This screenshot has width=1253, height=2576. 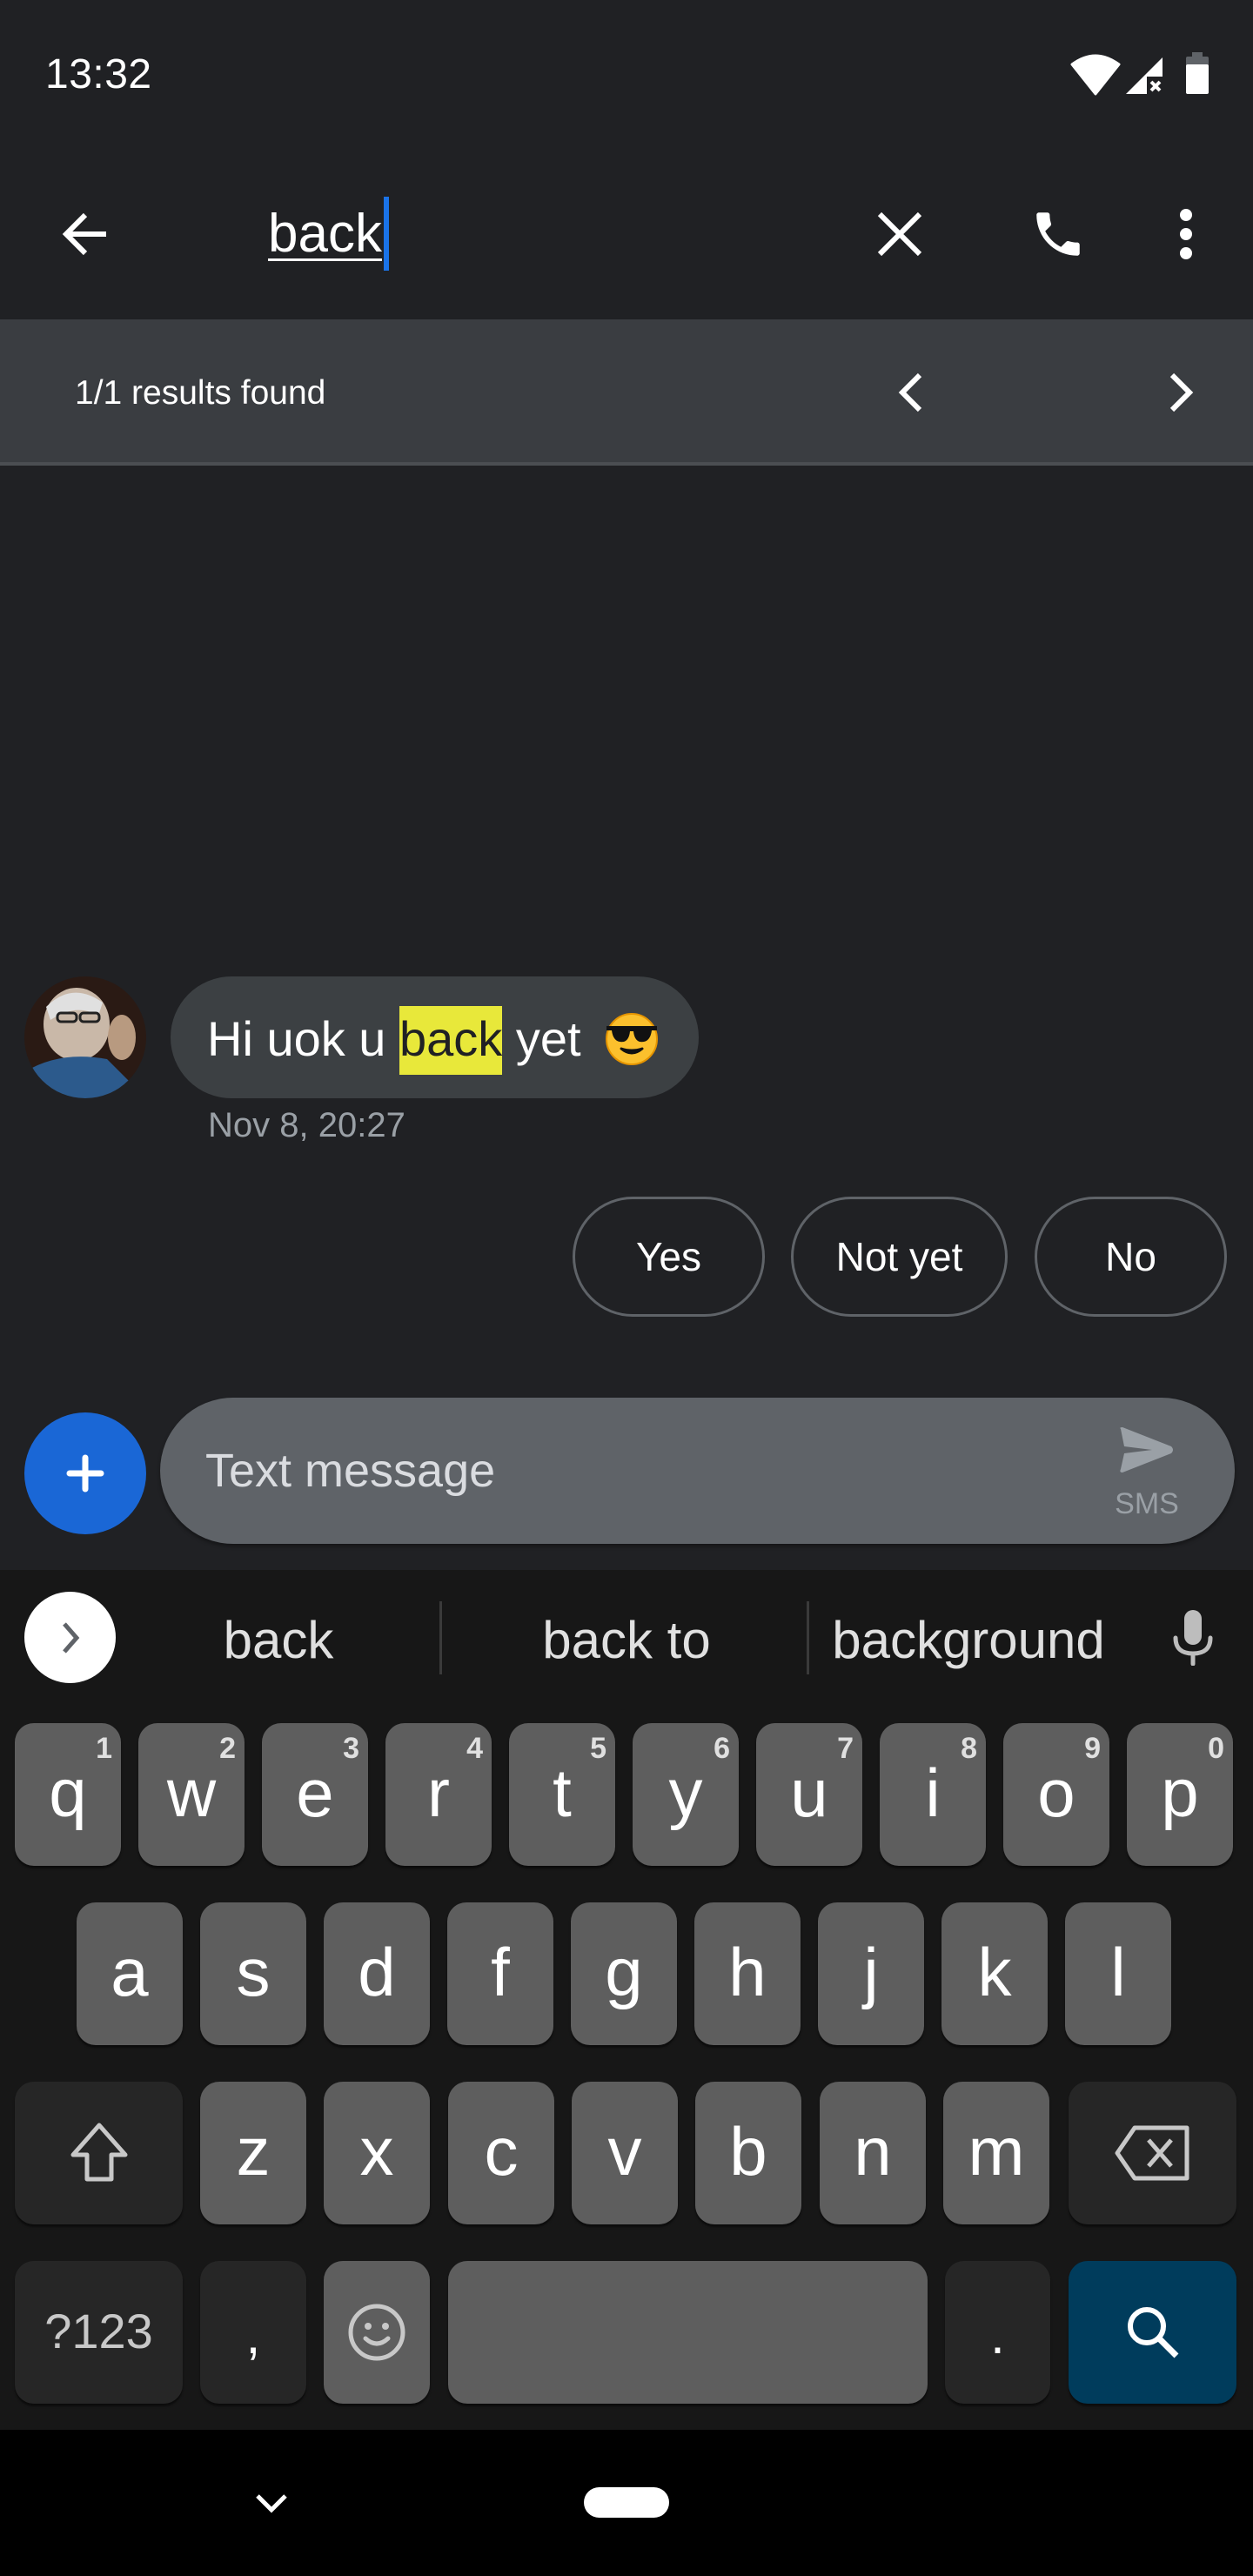 What do you see at coordinates (306, 1125) in the screenshot?
I see `message-timestamp: Nov 8, 20:27` at bounding box center [306, 1125].